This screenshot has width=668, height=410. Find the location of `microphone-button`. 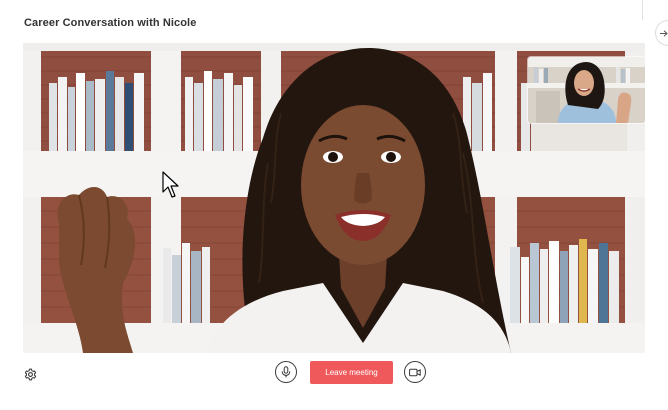

microphone-button is located at coordinates (286, 372).